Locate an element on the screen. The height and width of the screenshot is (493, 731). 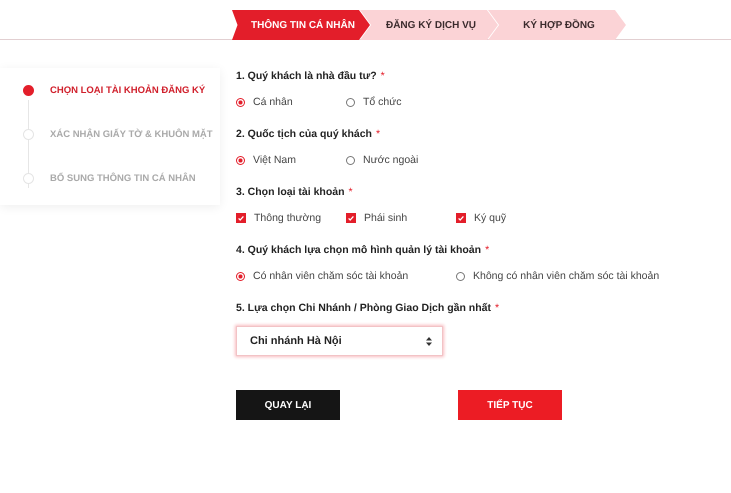
branch-select: Chi nhánh Hà Nội is located at coordinates (339, 341).